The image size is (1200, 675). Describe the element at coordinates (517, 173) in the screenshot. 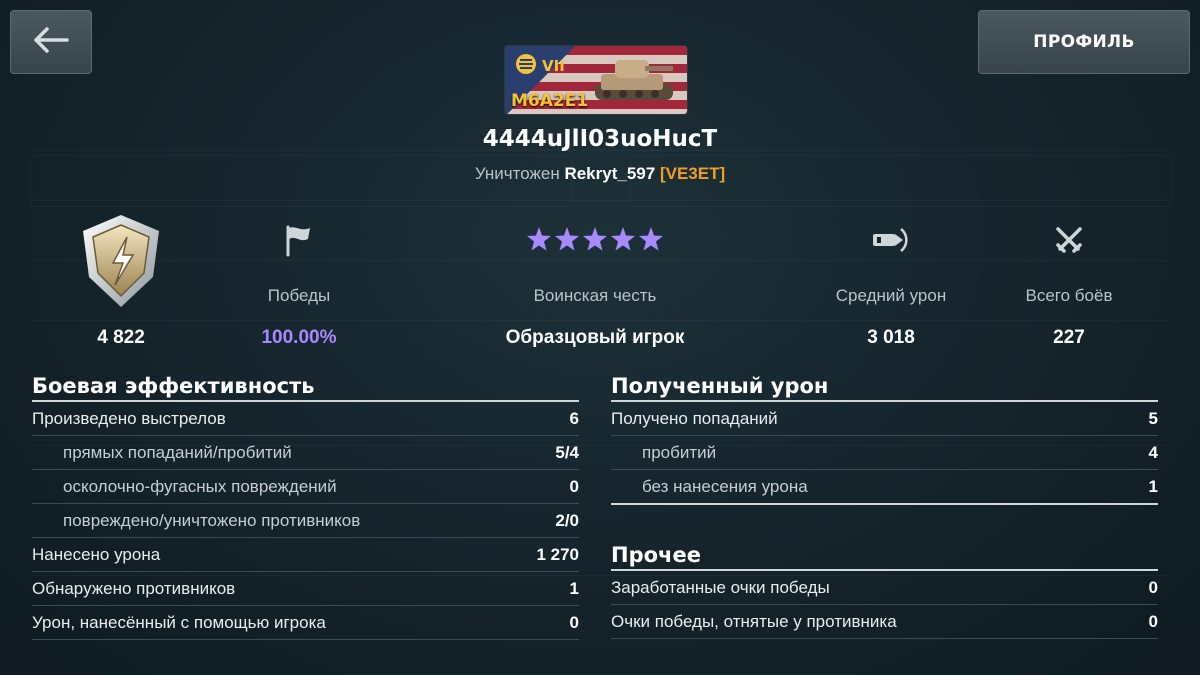

I see `destroyed-prefix: Уничтожен` at that location.